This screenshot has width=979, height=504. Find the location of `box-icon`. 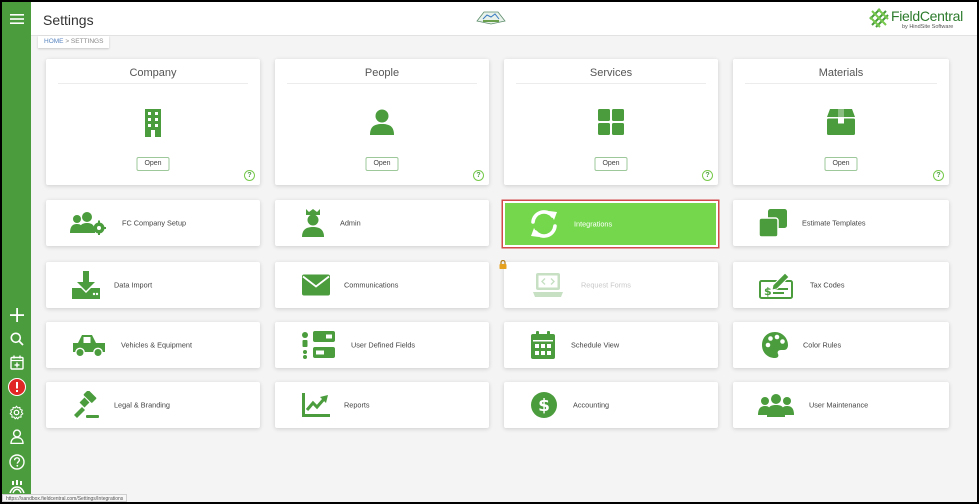

box-icon is located at coordinates (841, 124).